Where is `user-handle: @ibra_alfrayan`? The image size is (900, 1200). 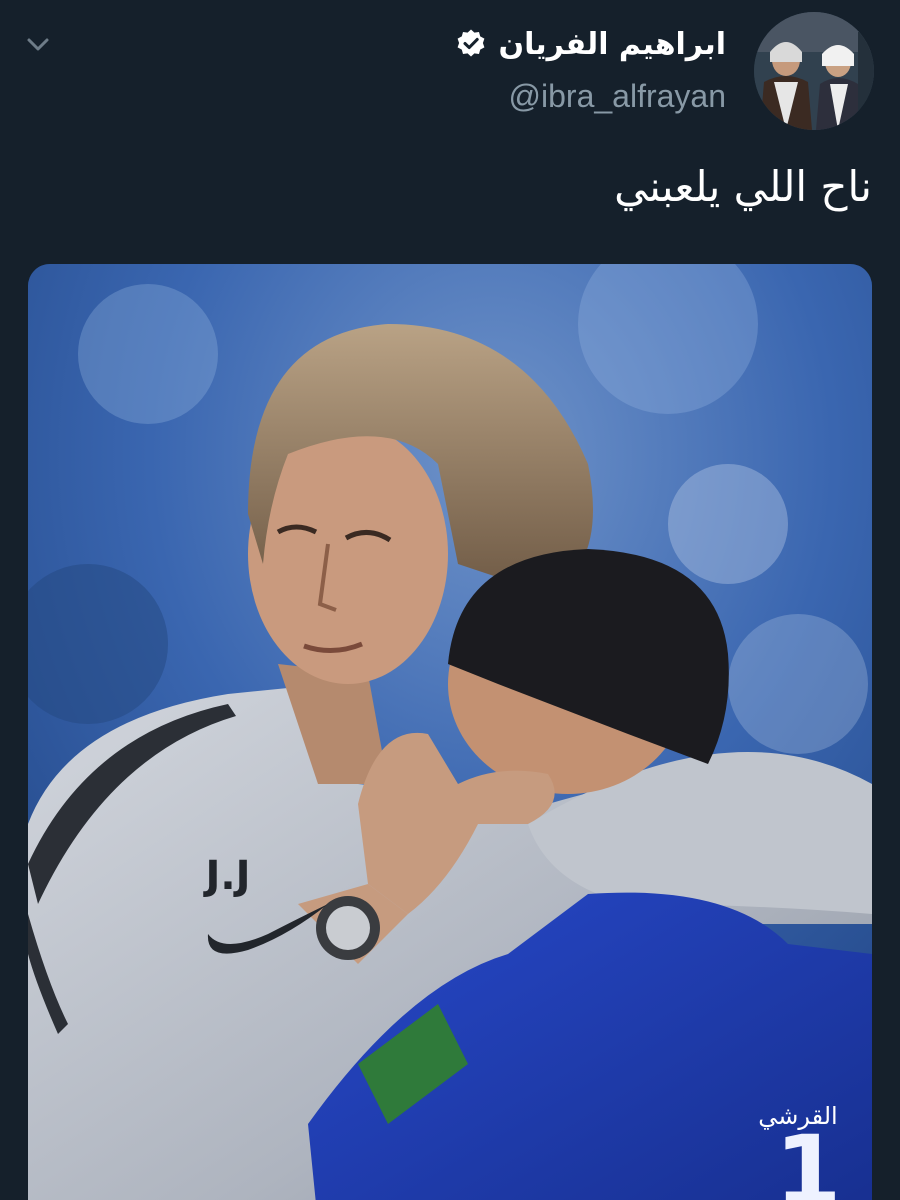 user-handle: @ibra_alfrayan is located at coordinates (617, 96).